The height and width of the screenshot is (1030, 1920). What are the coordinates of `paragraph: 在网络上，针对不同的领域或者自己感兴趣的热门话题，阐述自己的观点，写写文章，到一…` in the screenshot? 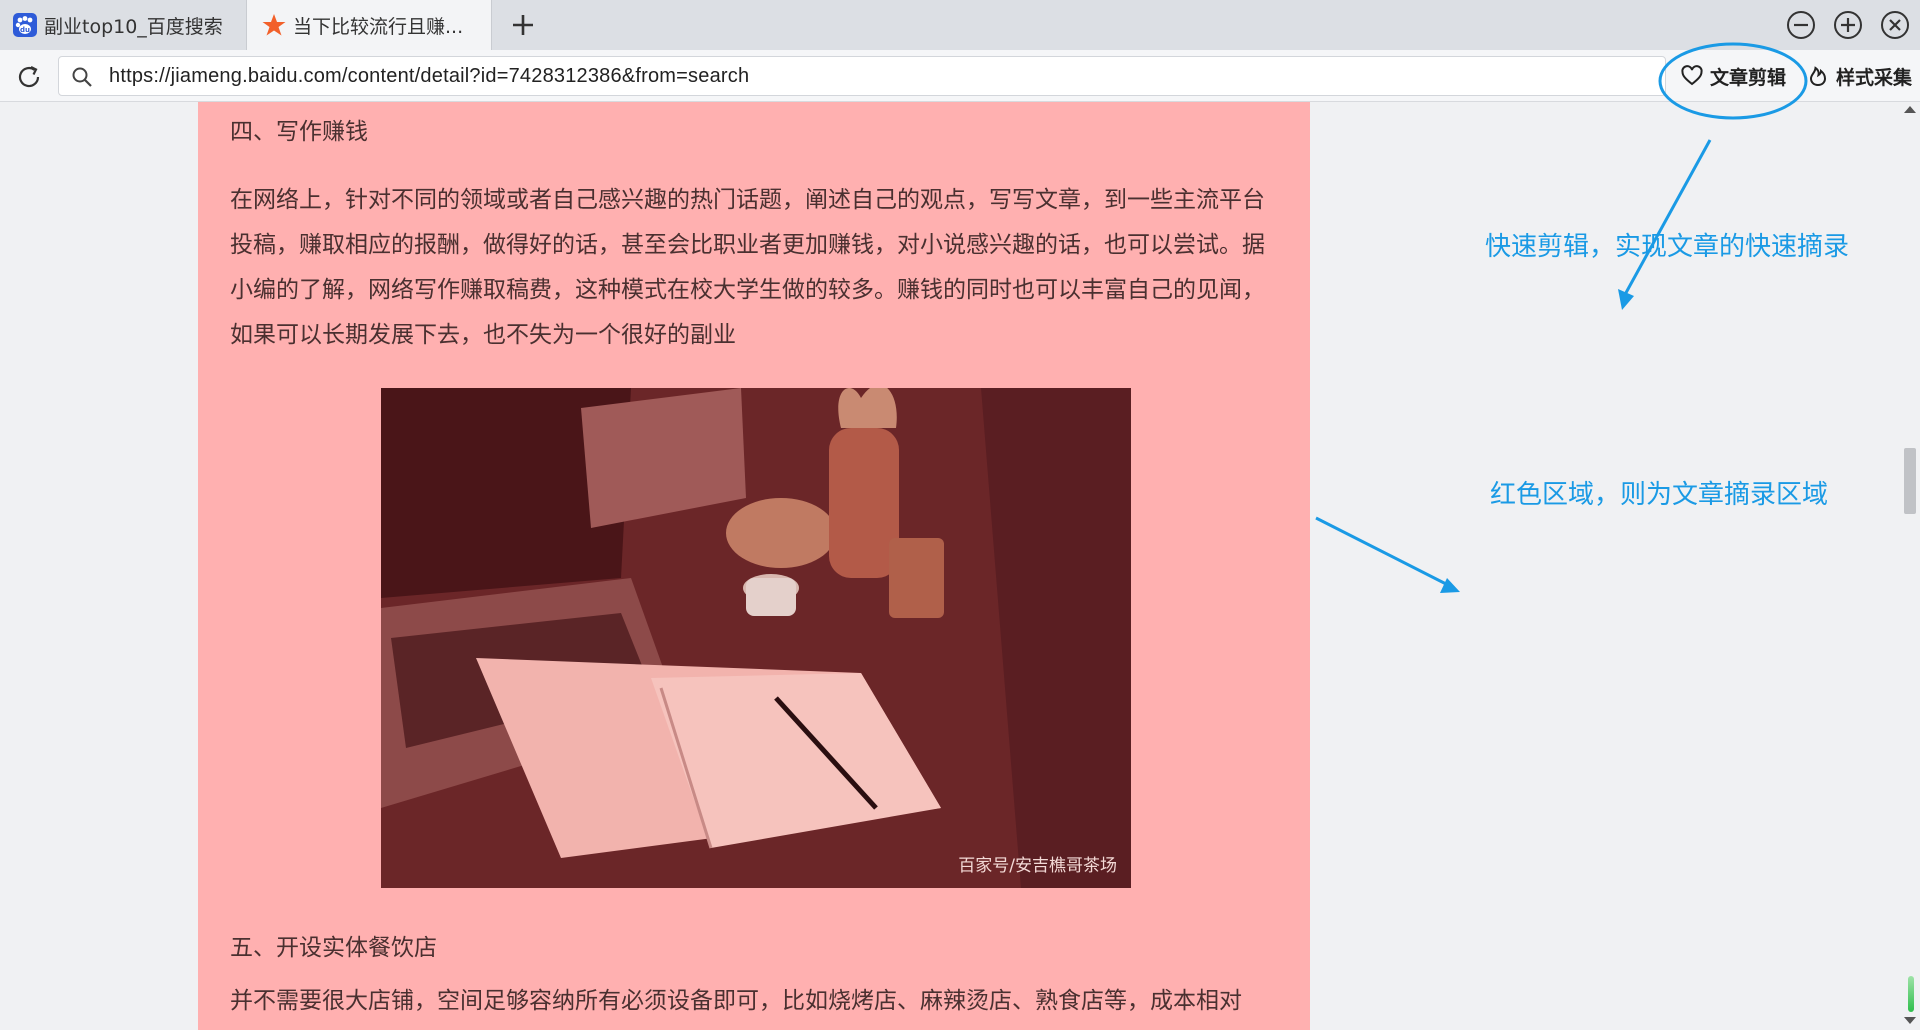 It's located at (747, 267).